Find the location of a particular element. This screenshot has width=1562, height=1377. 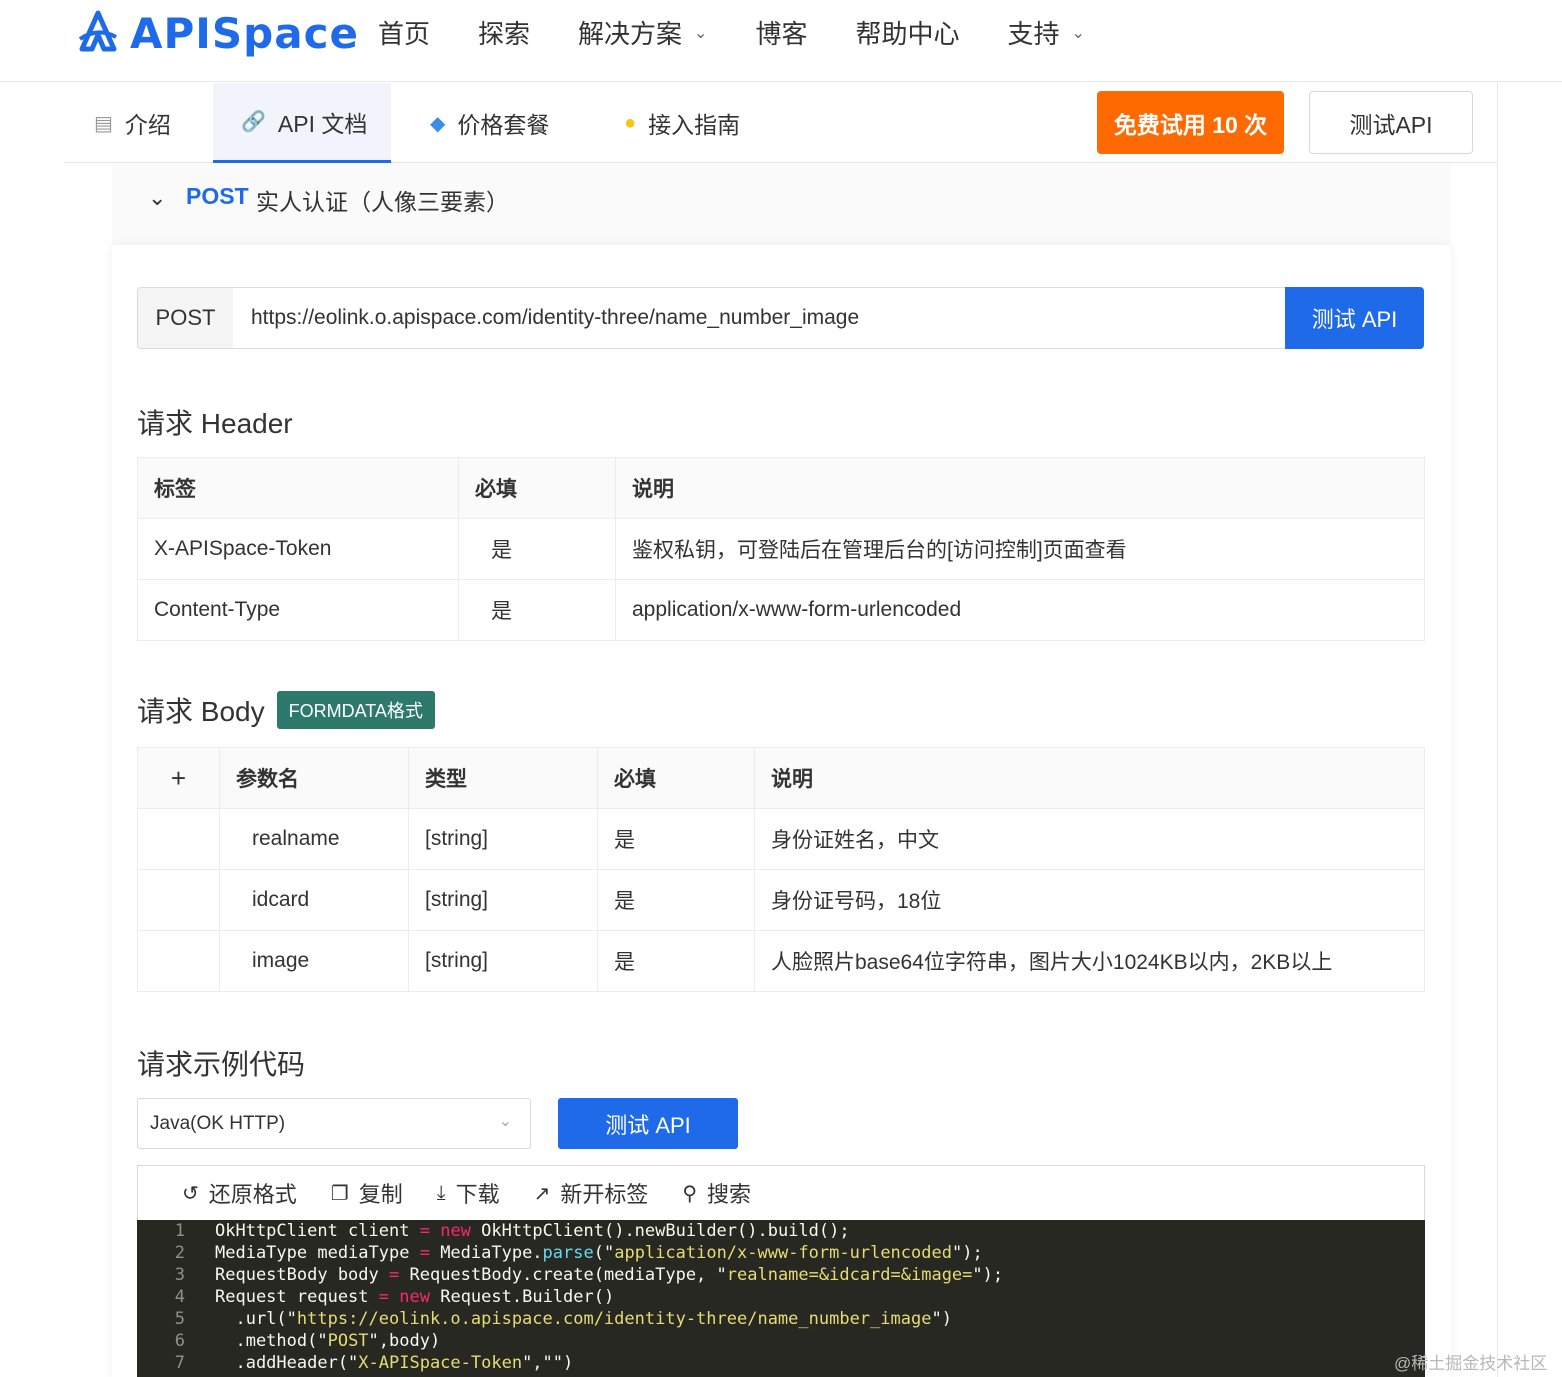

code-text: Request request = new Request.Builder() is located at coordinates (415, 1297).